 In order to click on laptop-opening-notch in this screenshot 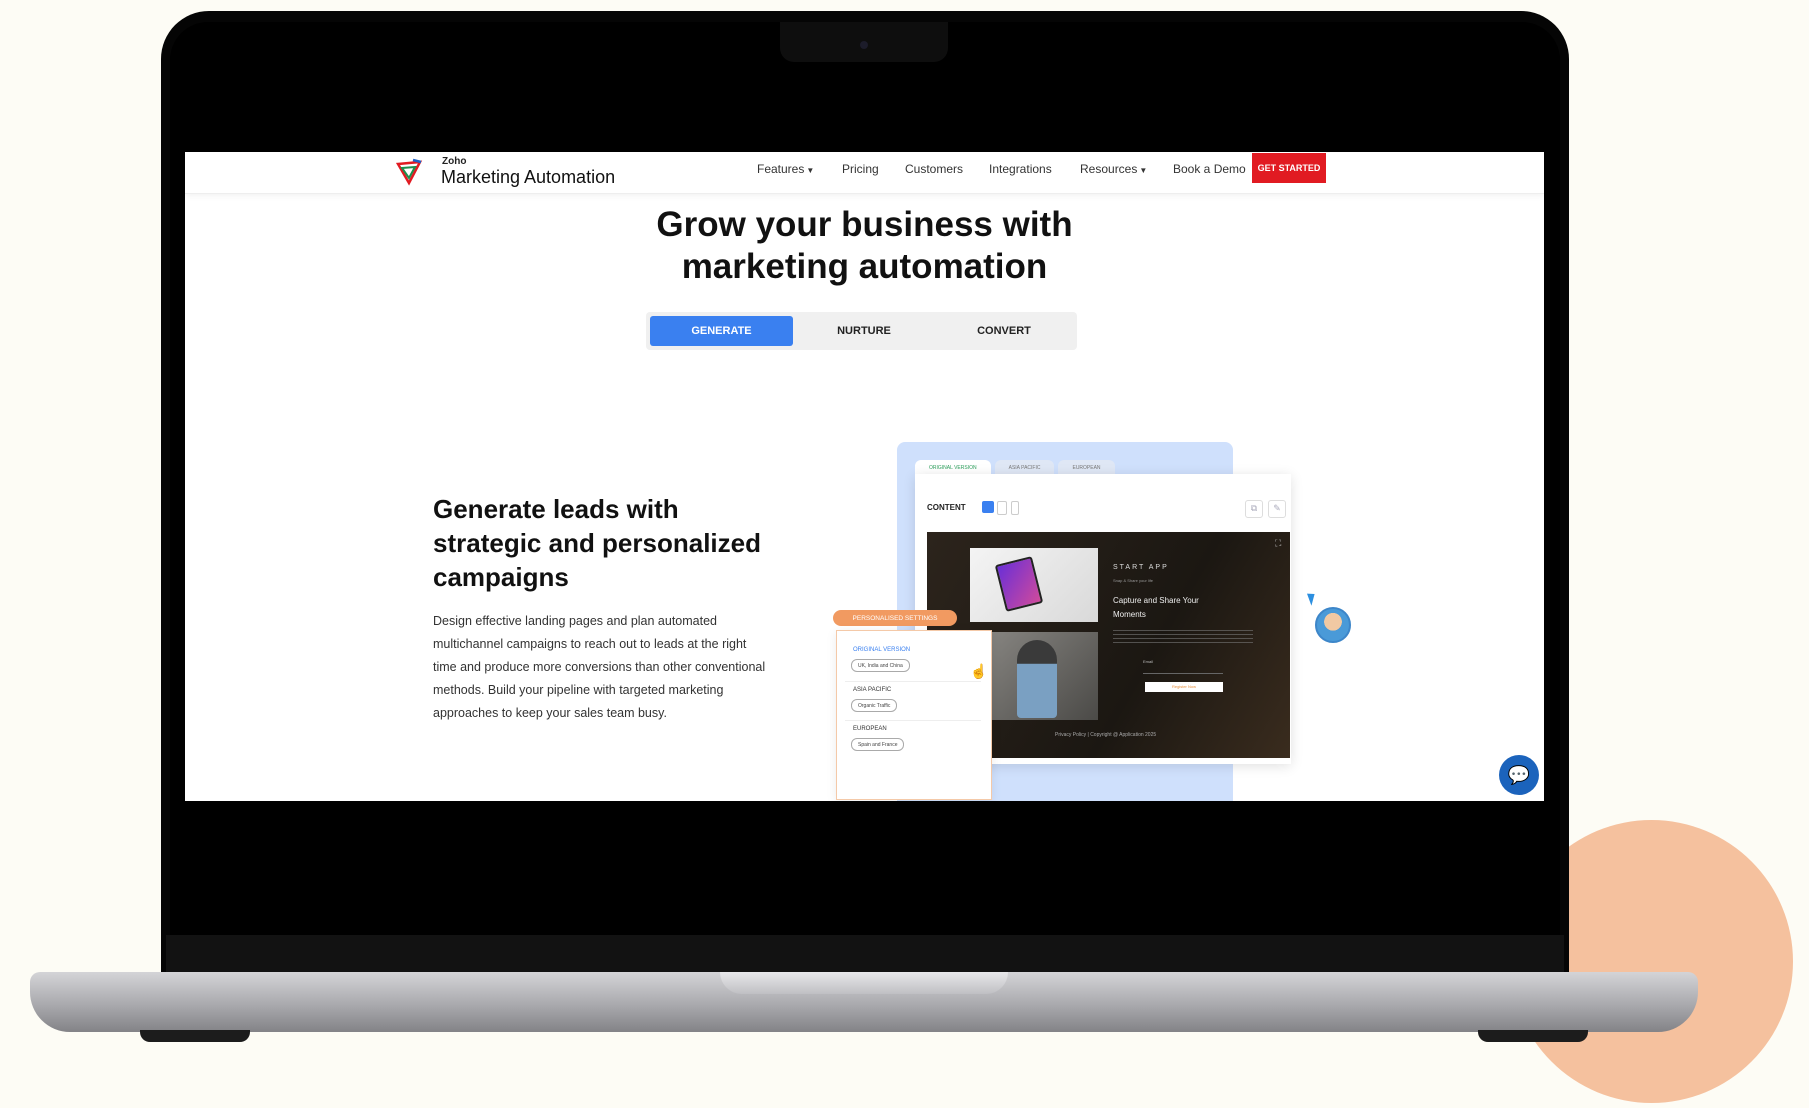, I will do `click(864, 983)`.